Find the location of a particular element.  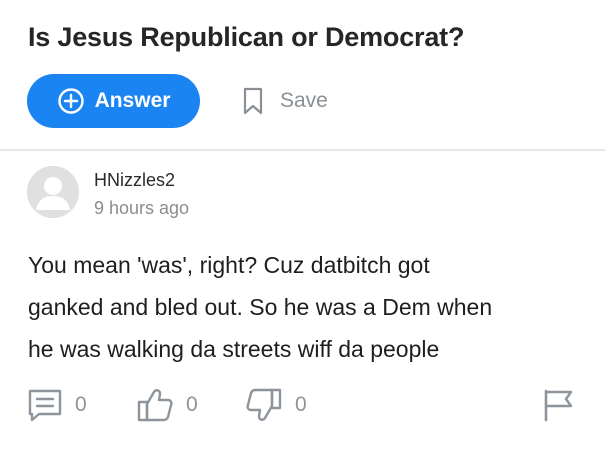

upvotes-count: 0 is located at coordinates (192, 404).